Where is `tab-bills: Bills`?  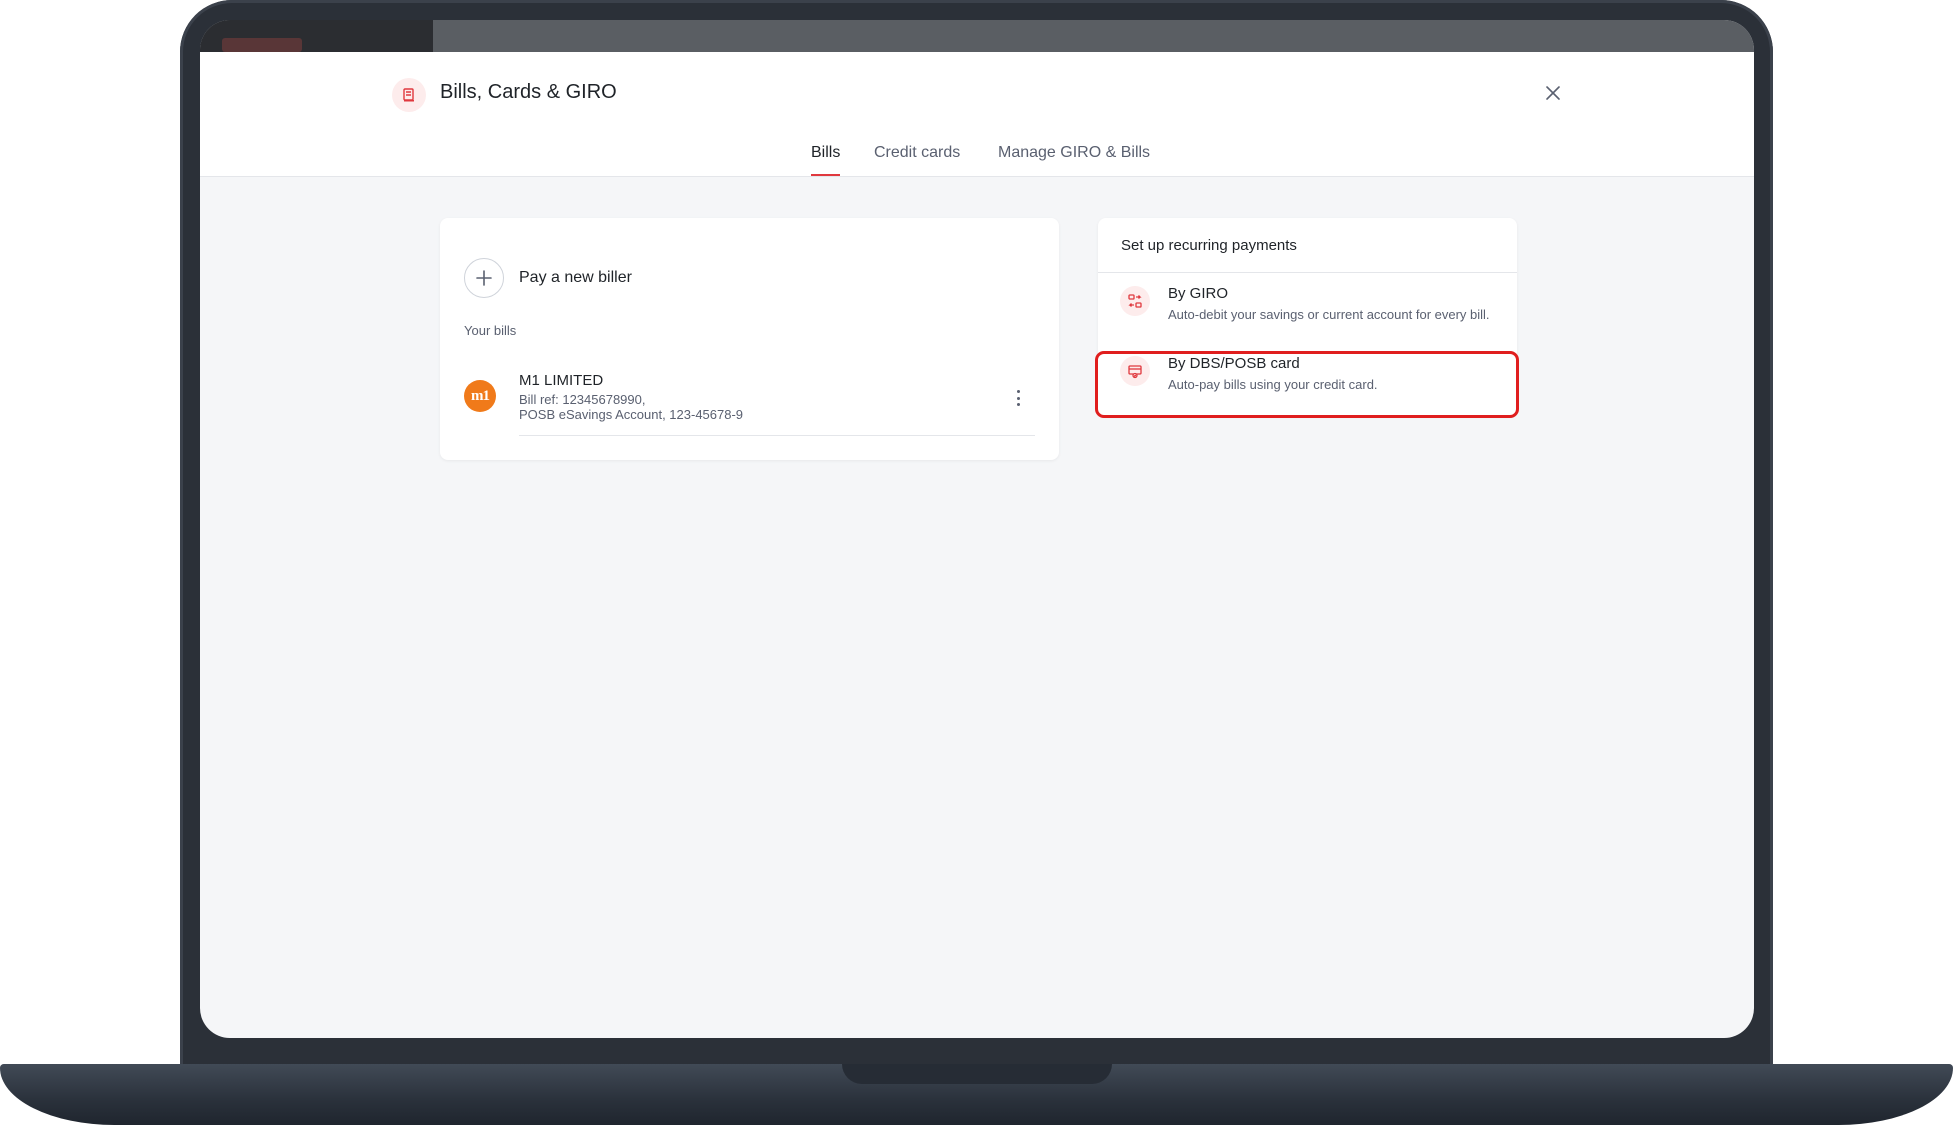 tab-bills: Bills is located at coordinates (826, 160).